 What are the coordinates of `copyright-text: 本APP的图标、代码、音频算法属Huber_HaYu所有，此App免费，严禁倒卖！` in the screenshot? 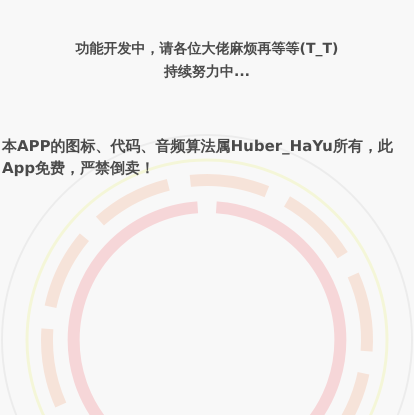 It's located at (197, 157).